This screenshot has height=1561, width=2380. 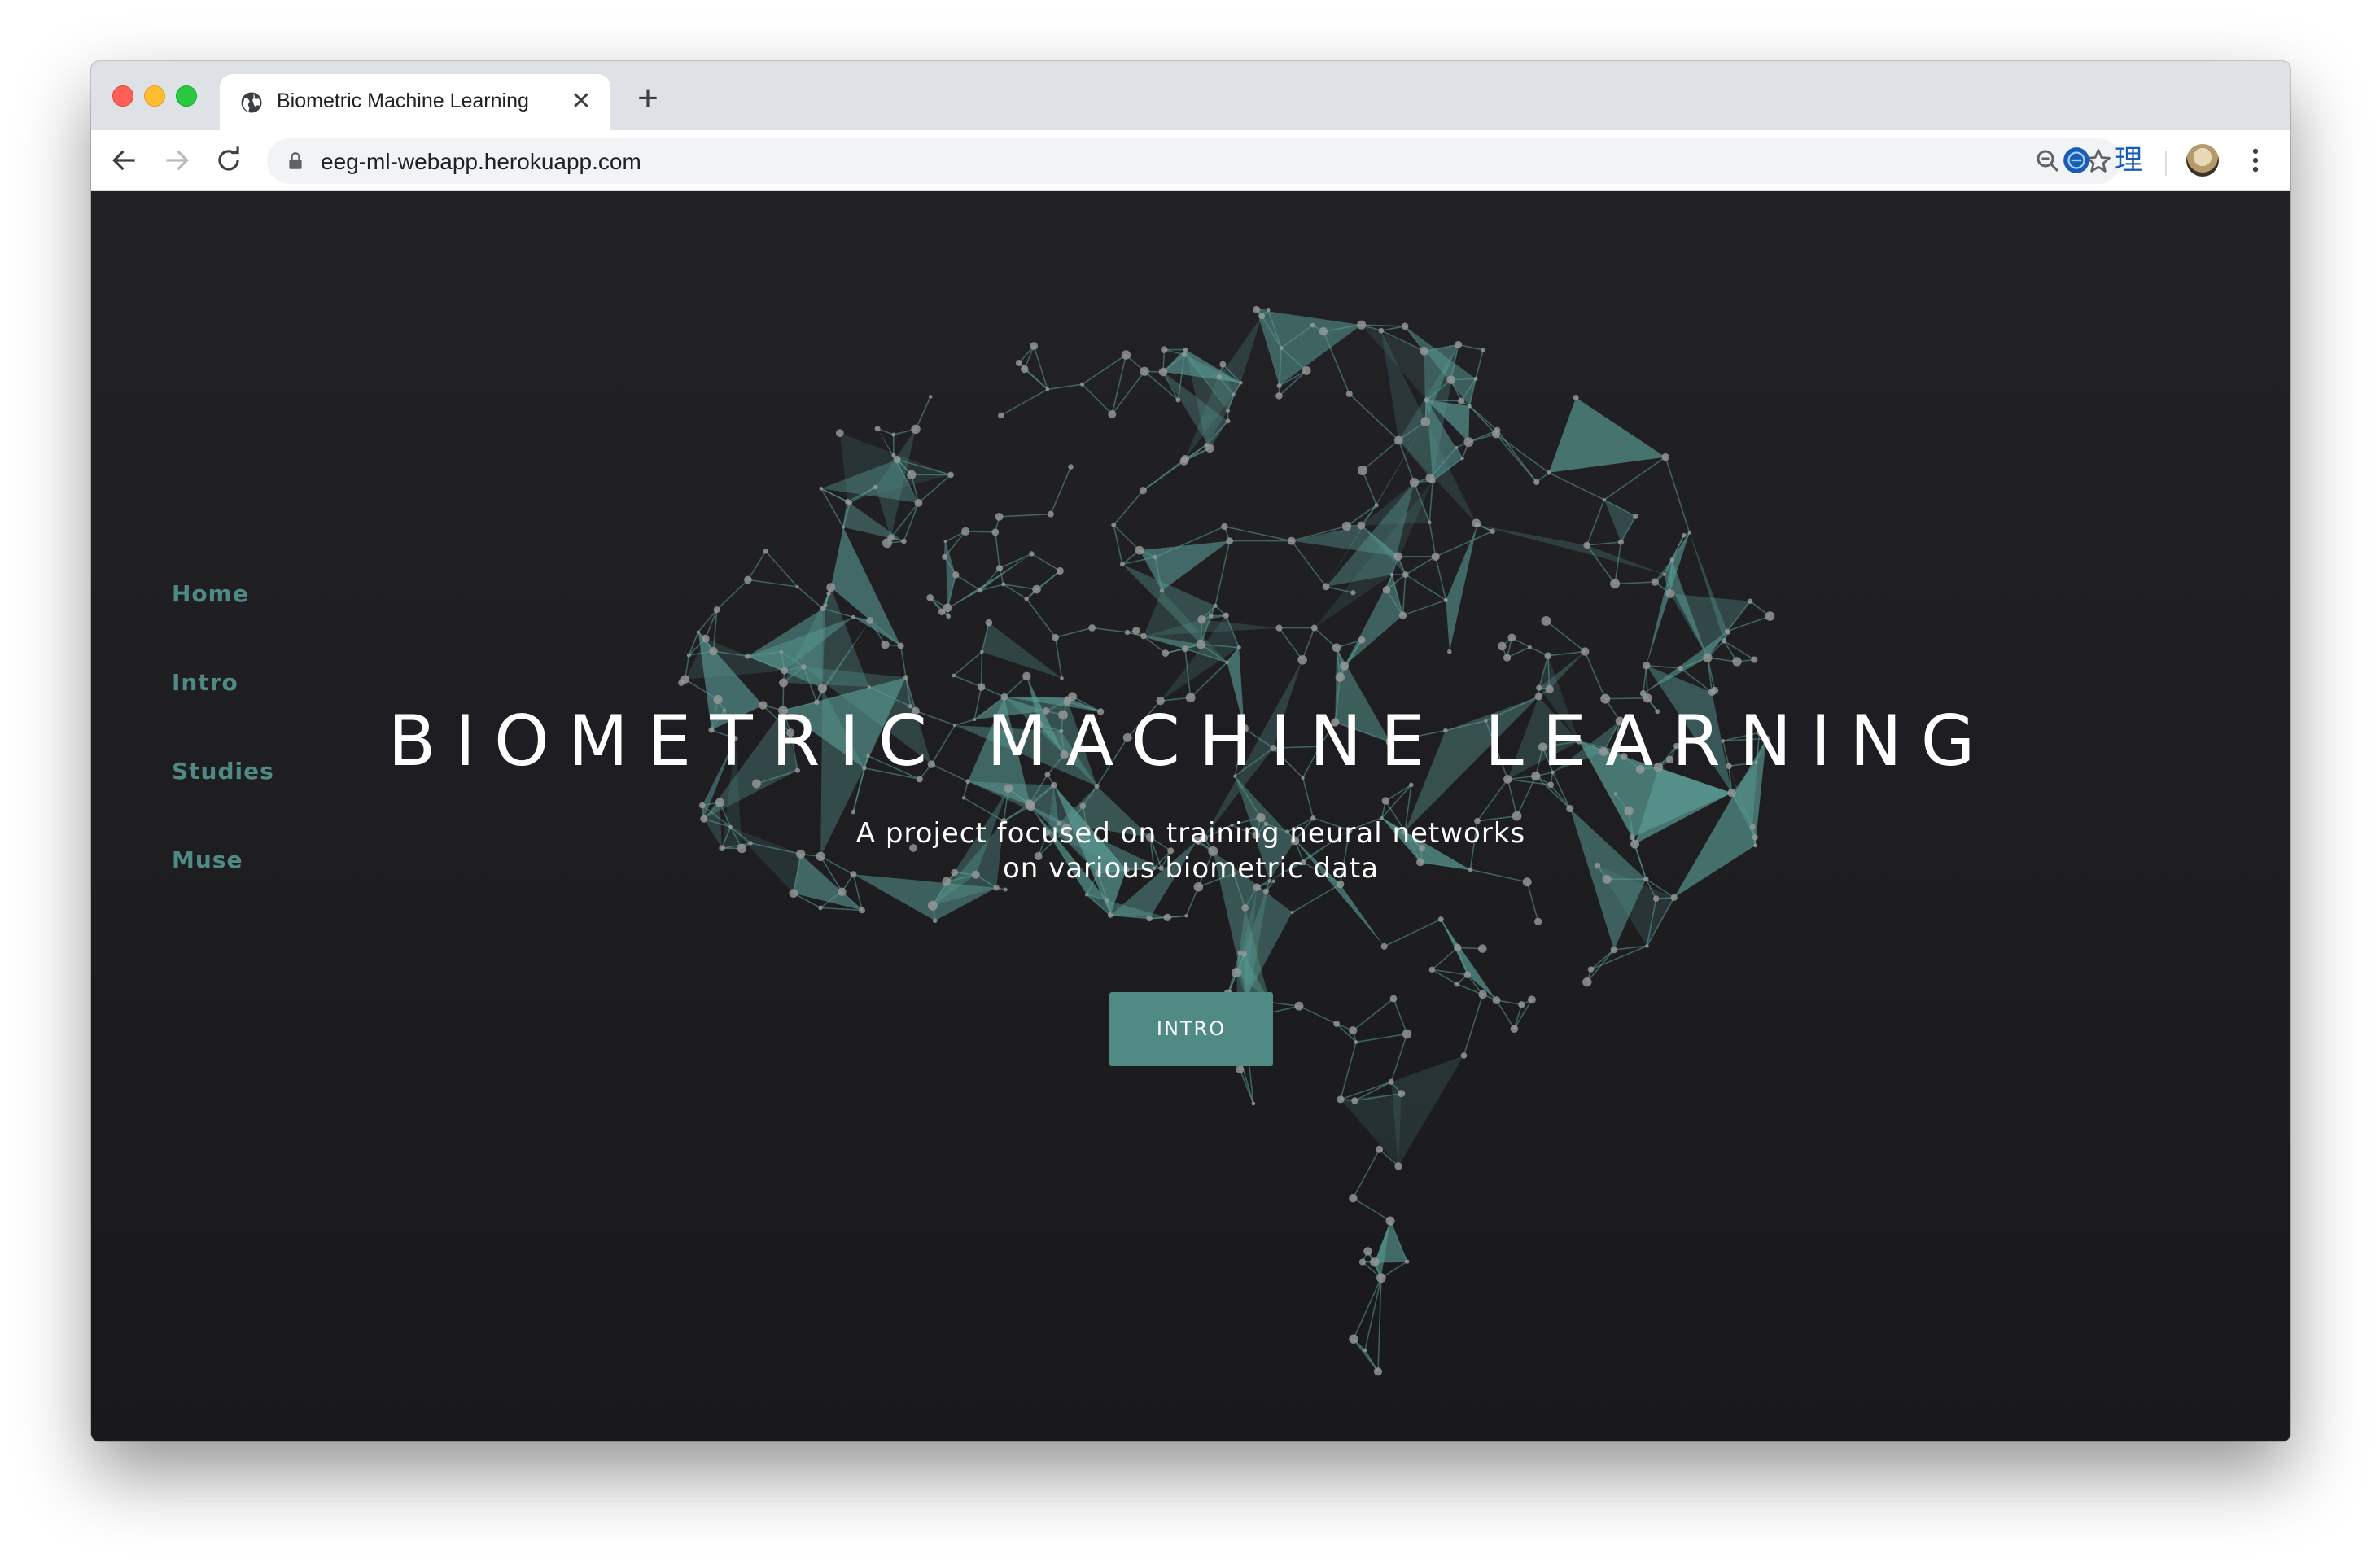 What do you see at coordinates (2128, 160) in the screenshot?
I see `extension-kanji-icon: 理` at bounding box center [2128, 160].